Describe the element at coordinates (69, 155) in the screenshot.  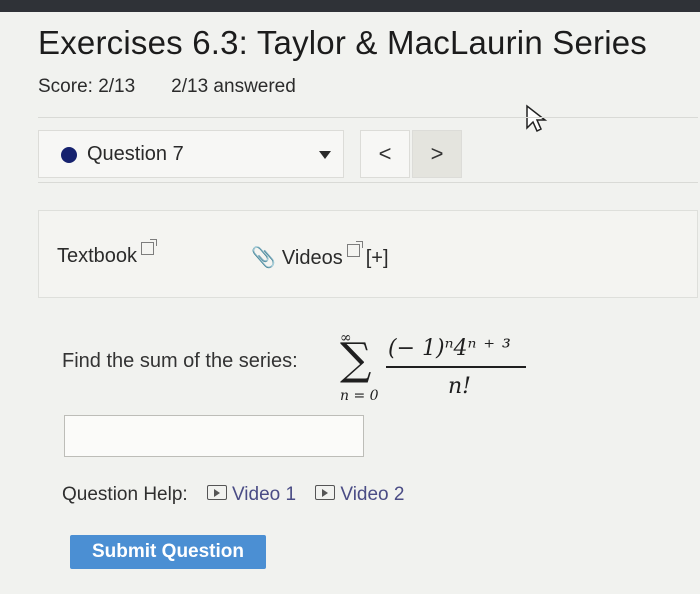
I see `status-dot-icon` at that location.